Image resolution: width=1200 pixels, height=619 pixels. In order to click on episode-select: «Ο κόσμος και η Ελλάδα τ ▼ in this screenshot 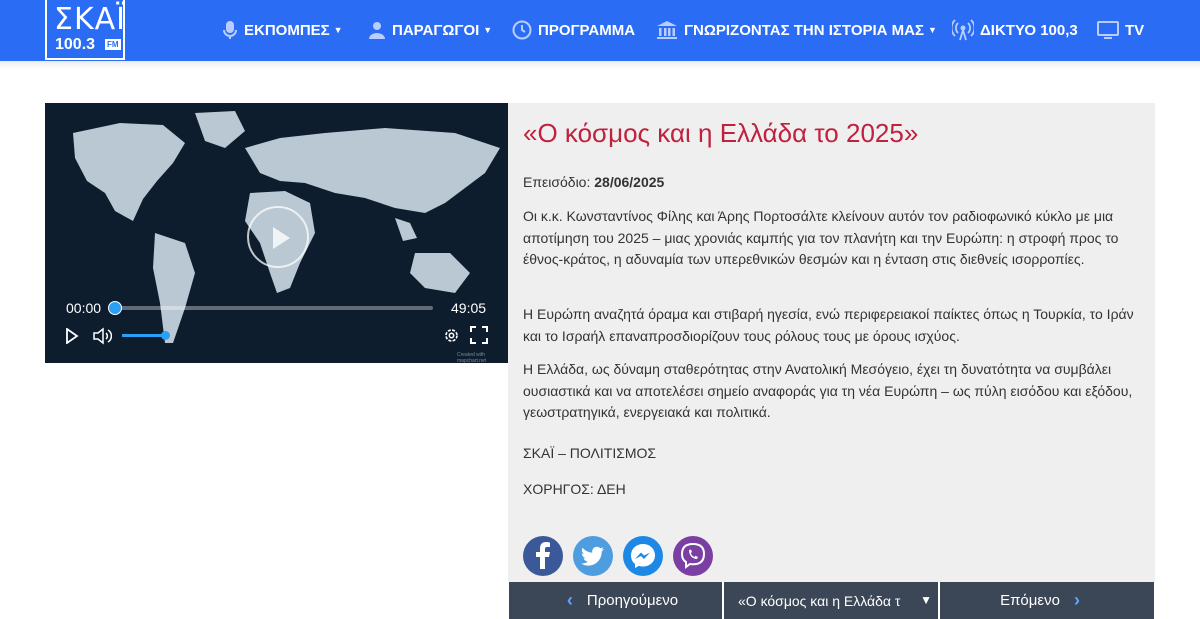, I will do `click(831, 600)`.